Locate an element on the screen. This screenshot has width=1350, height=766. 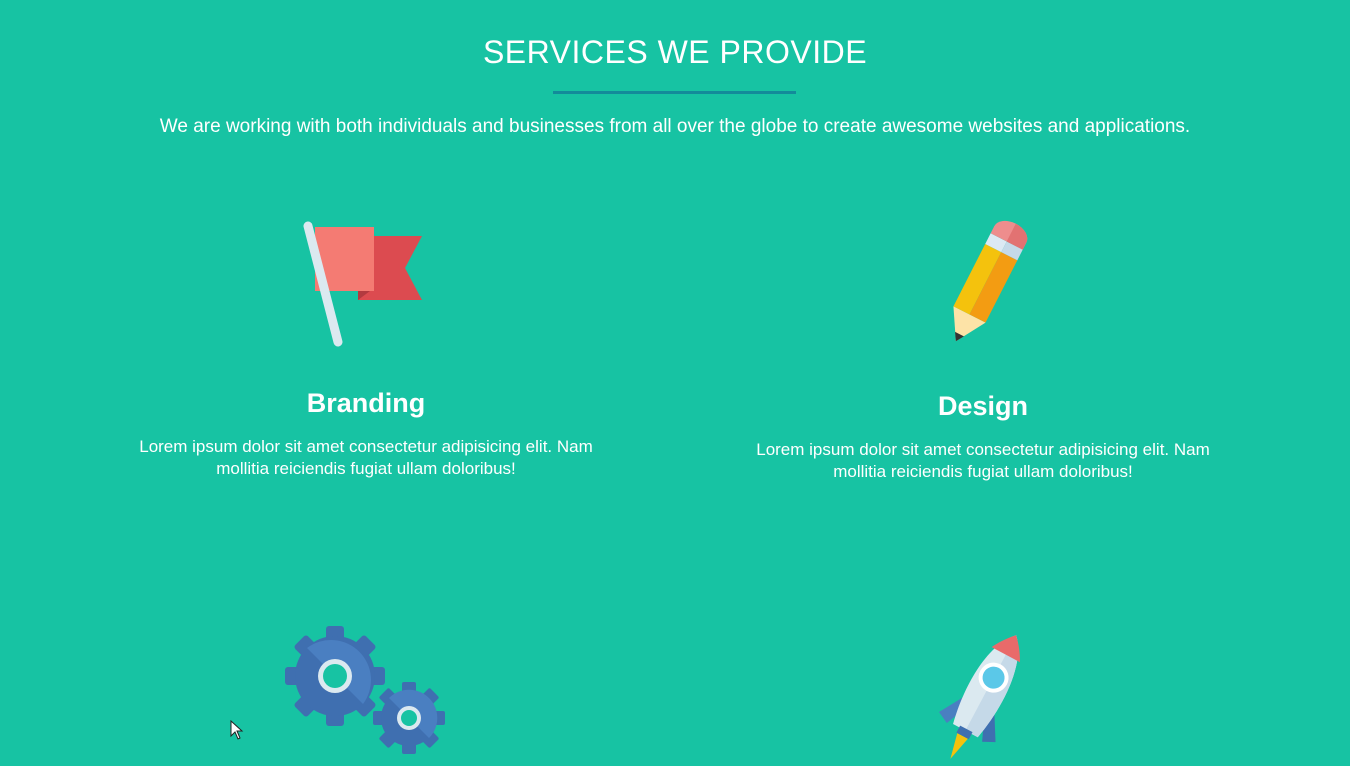
gears-icon is located at coordinates (366, 694).